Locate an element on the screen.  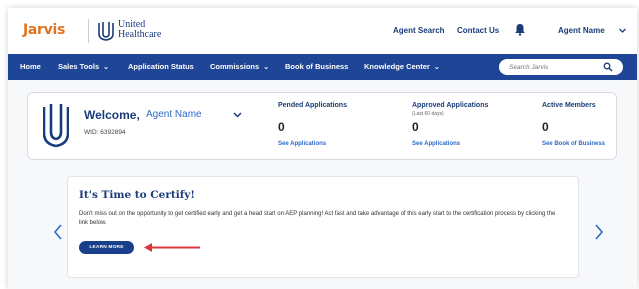
nav-item-commissions: Commissions ⌄ is located at coordinates (239, 66).